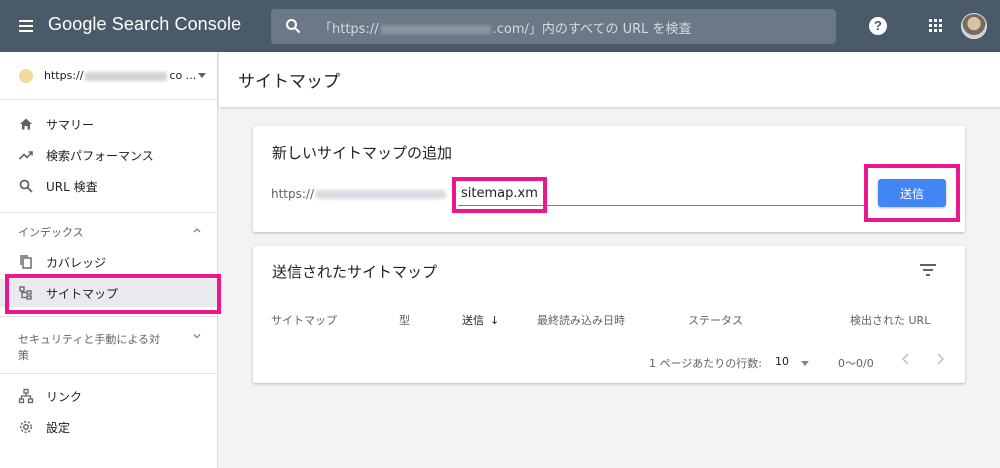 The image size is (1000, 468). Describe the element at coordinates (26, 124) in the screenshot. I see `home-icon` at that location.